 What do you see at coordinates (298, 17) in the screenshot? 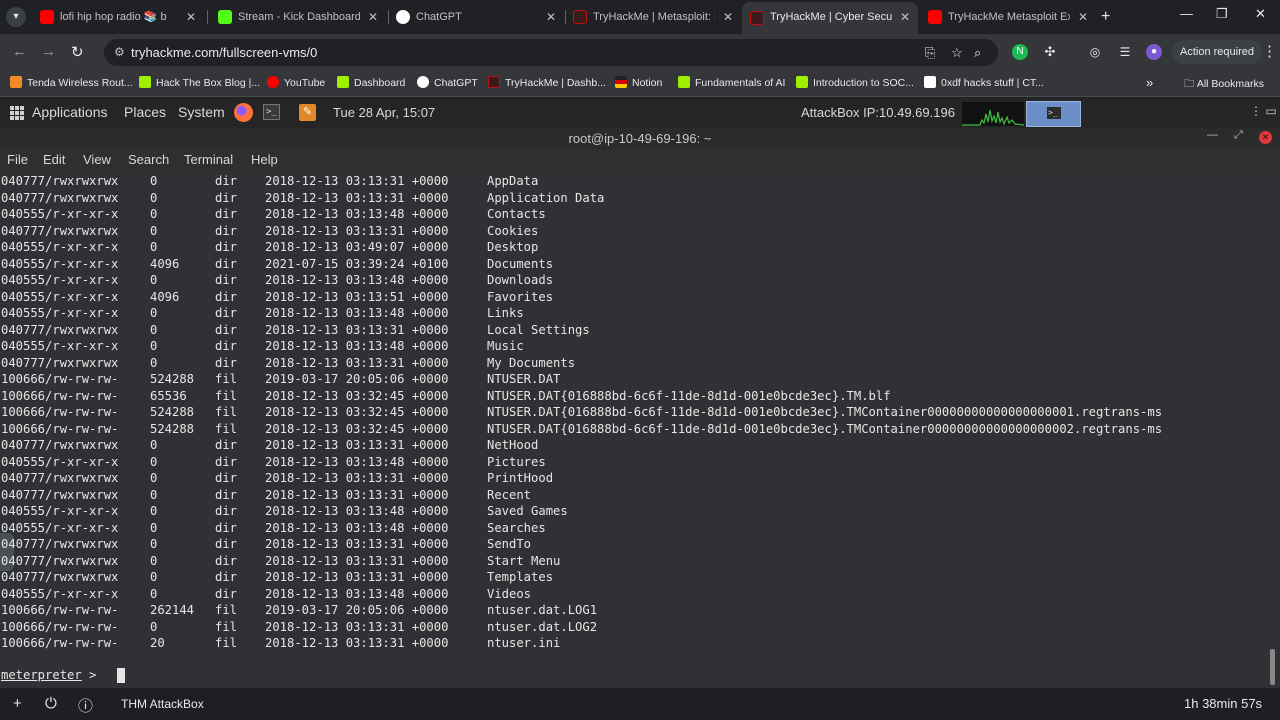
I see `tab-kick: Stream - Kick Dashboard ✕` at bounding box center [298, 17].